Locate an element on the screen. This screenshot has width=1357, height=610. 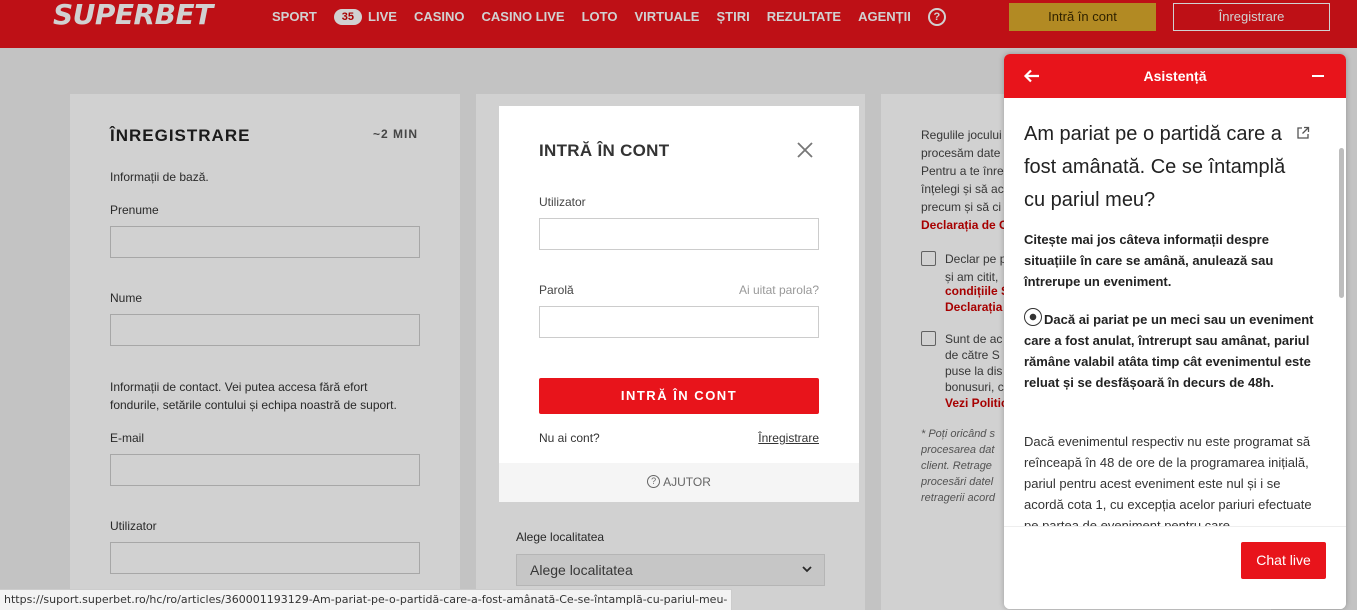
login-password-input is located at coordinates (679, 322).